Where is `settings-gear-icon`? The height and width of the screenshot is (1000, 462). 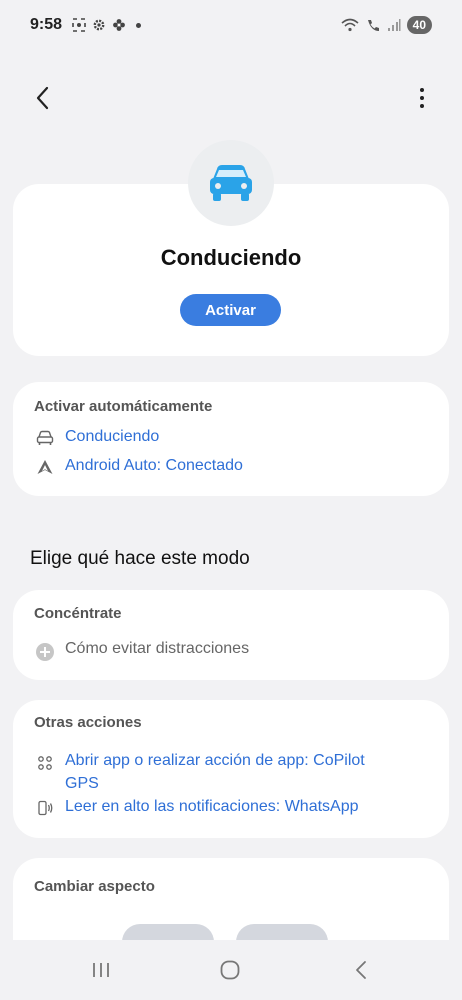
settings-gear-icon is located at coordinates (99, 25).